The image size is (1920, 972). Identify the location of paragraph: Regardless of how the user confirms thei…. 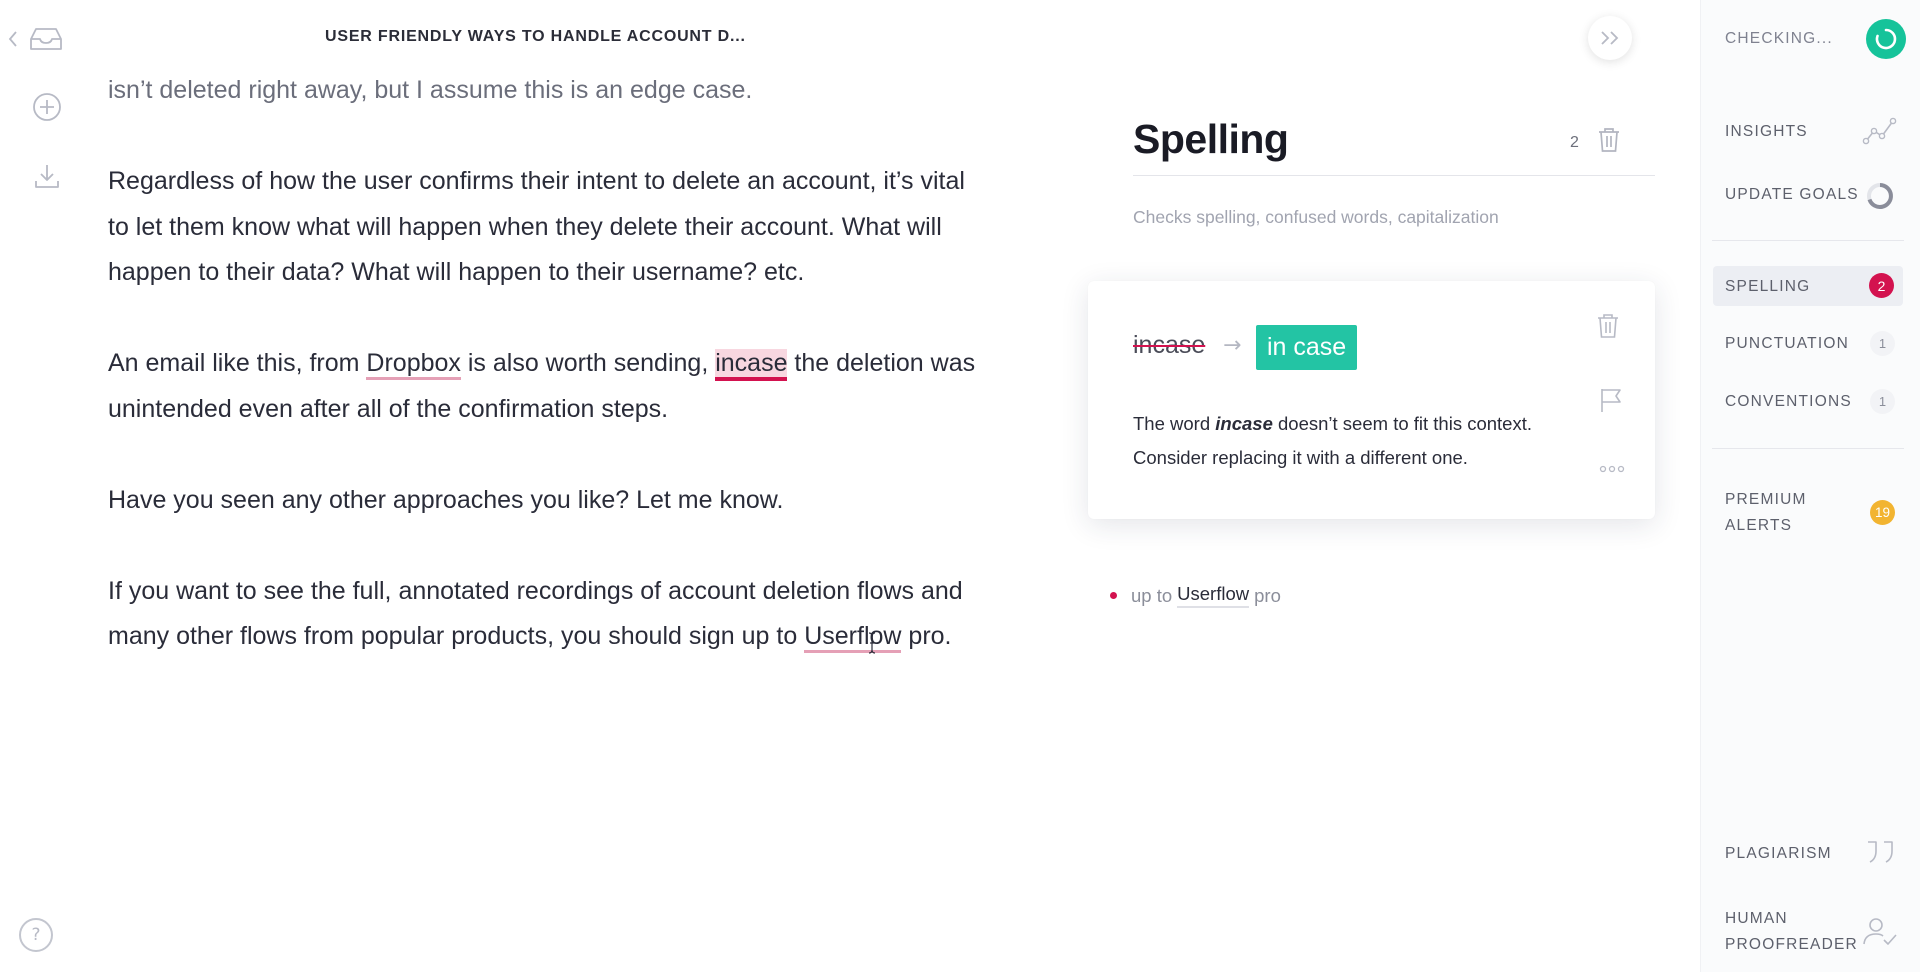
(536, 226).